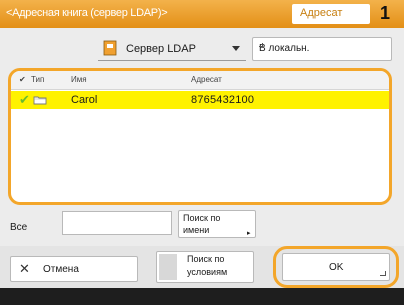  What do you see at coordinates (322, 49) in the screenshot?
I see `to-local-button: В локальн.` at bounding box center [322, 49].